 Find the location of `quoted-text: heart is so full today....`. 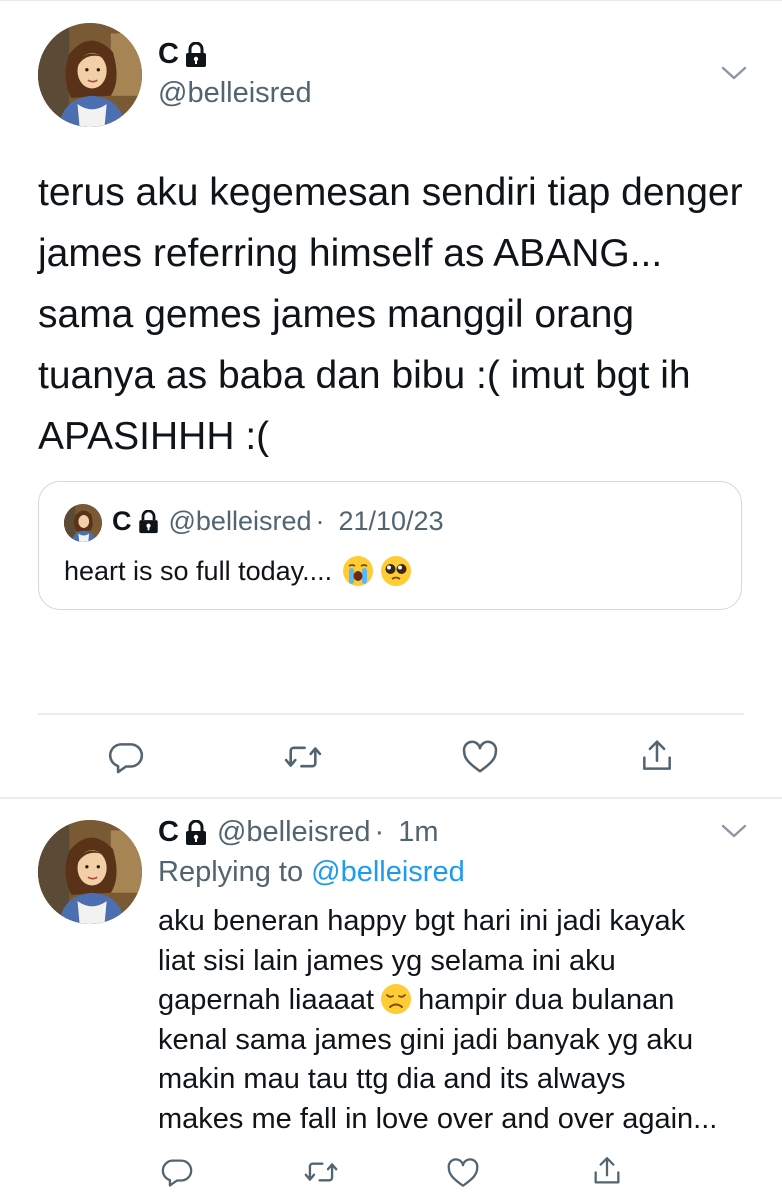

quoted-text: heart is so full today.... is located at coordinates (198, 570).